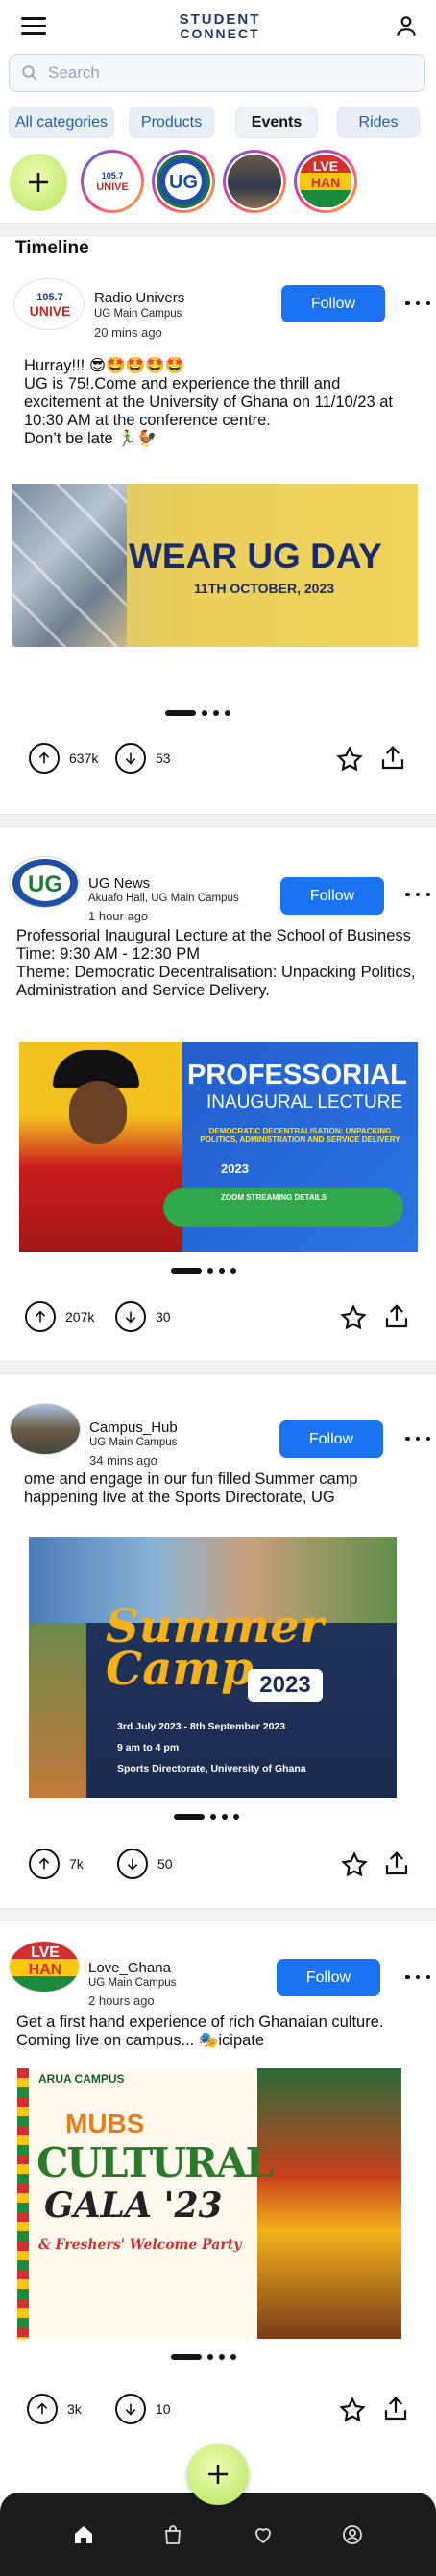 This screenshot has height=2576, width=436. Describe the element at coordinates (218, 2409) in the screenshot. I see `post-actions: 3k 10` at that location.